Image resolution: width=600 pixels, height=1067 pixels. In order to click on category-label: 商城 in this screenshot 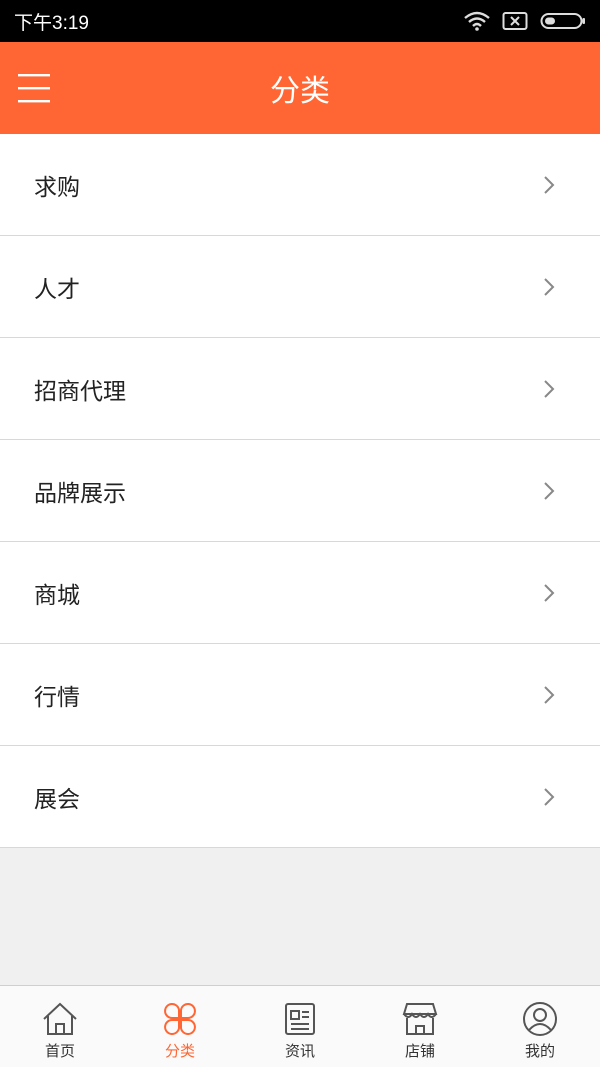, I will do `click(57, 595)`.